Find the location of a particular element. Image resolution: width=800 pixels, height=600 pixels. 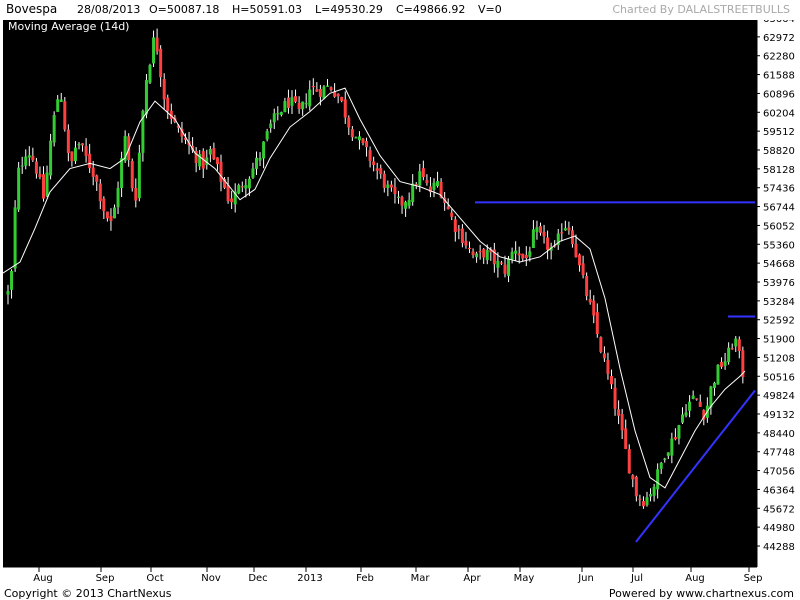

y-tick-label: 47748 is located at coordinates (779, 453).